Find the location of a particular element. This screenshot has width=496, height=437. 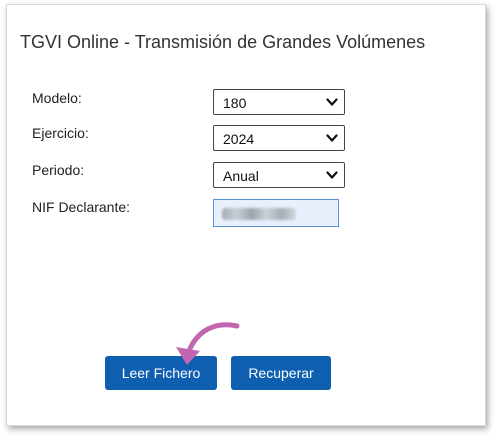

ejercicio-select-value: 2024 is located at coordinates (239, 139).